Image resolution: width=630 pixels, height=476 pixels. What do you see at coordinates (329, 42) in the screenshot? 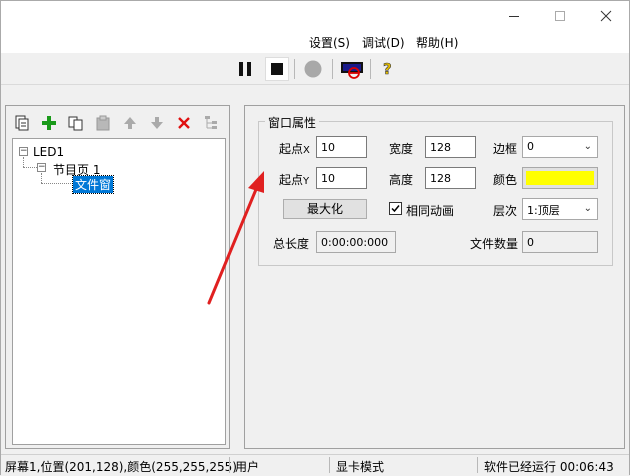
I see `menu-settings: 设置(S)` at bounding box center [329, 42].